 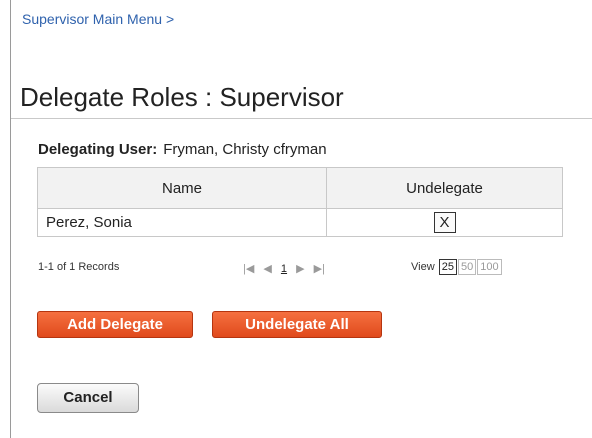 I want to click on delegating-user: Delegating User: Fryman, Christy cfryman, so click(x=182, y=149).